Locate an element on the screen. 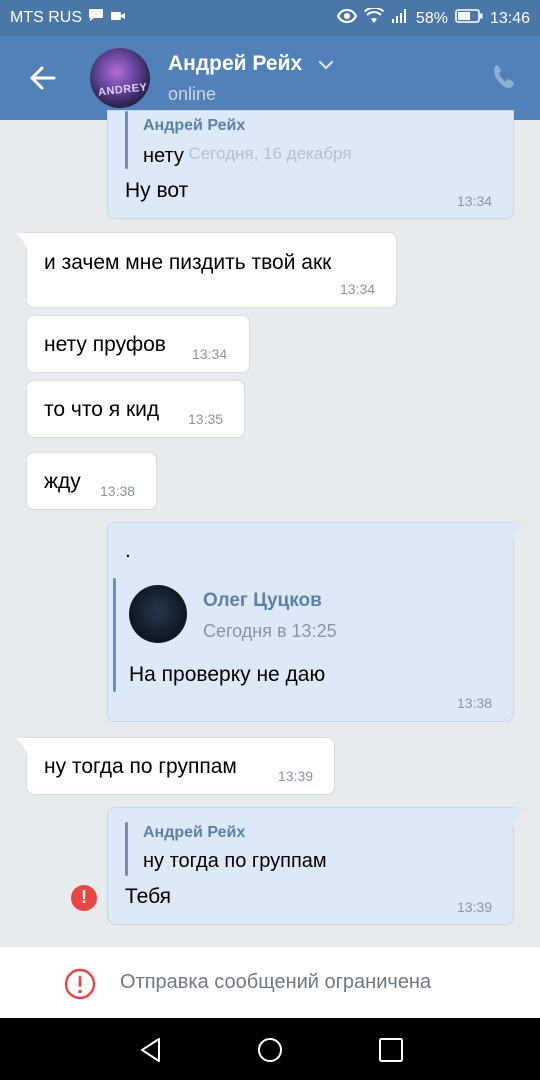 The height and width of the screenshot is (1080, 540). video-camera-icon is located at coordinates (118, 18).